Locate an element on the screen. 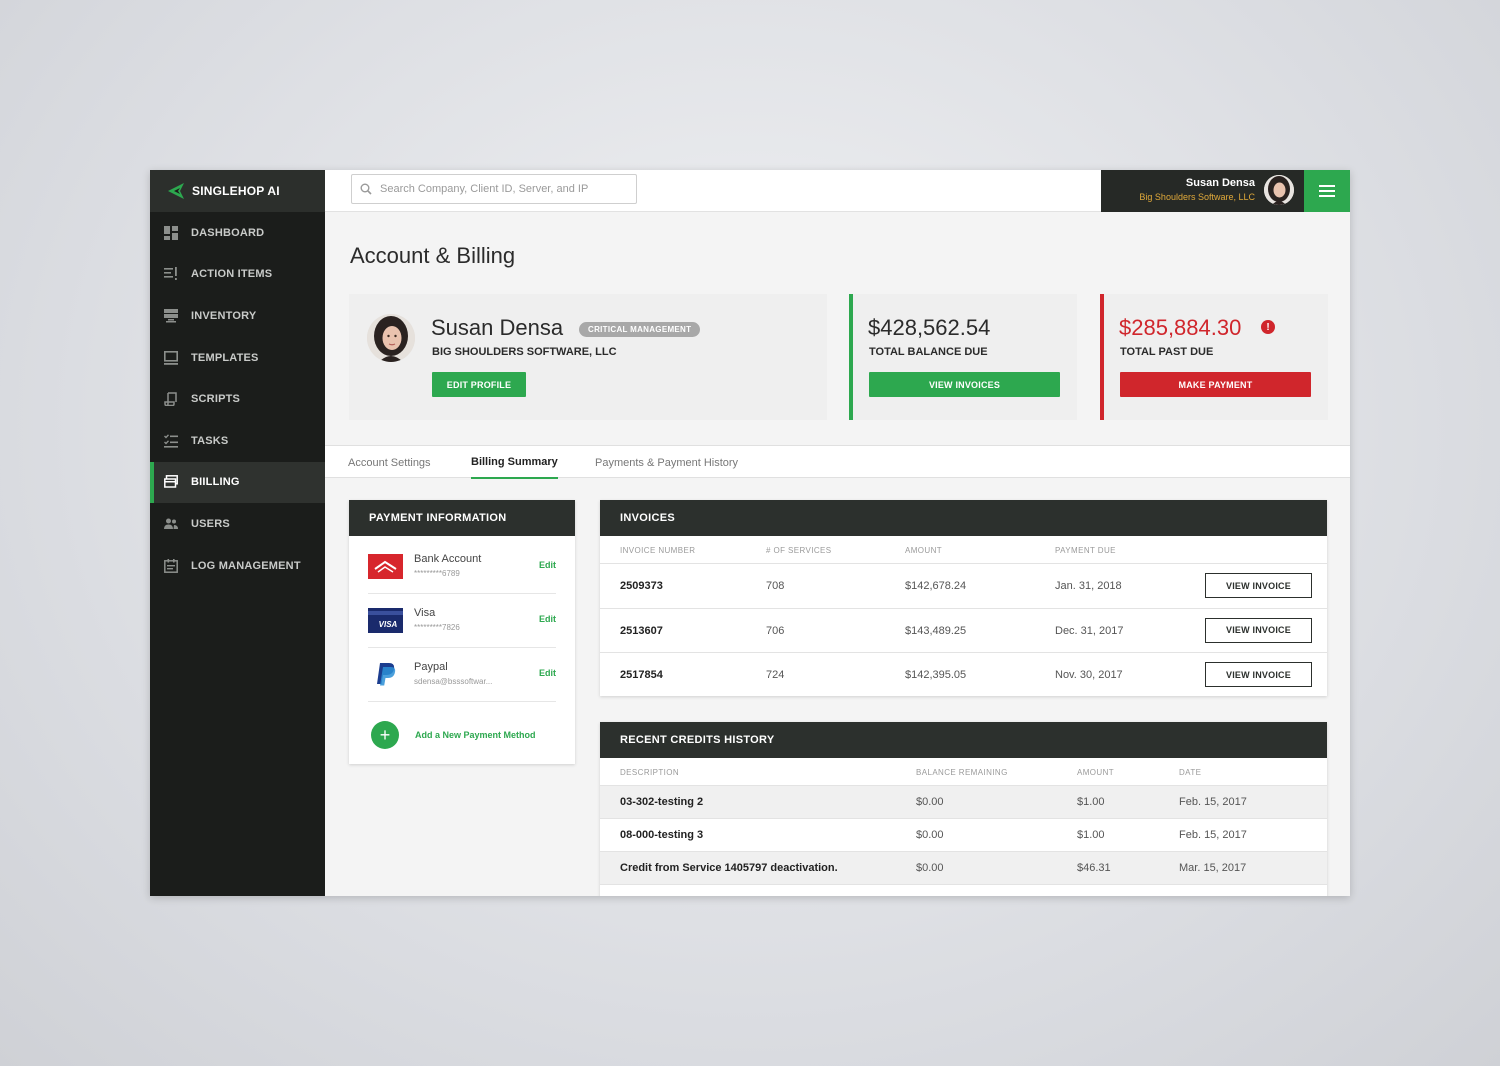 This screenshot has width=1500, height=1066. add-payment-method-button: + Add a New Payment Method is located at coordinates (453, 735).